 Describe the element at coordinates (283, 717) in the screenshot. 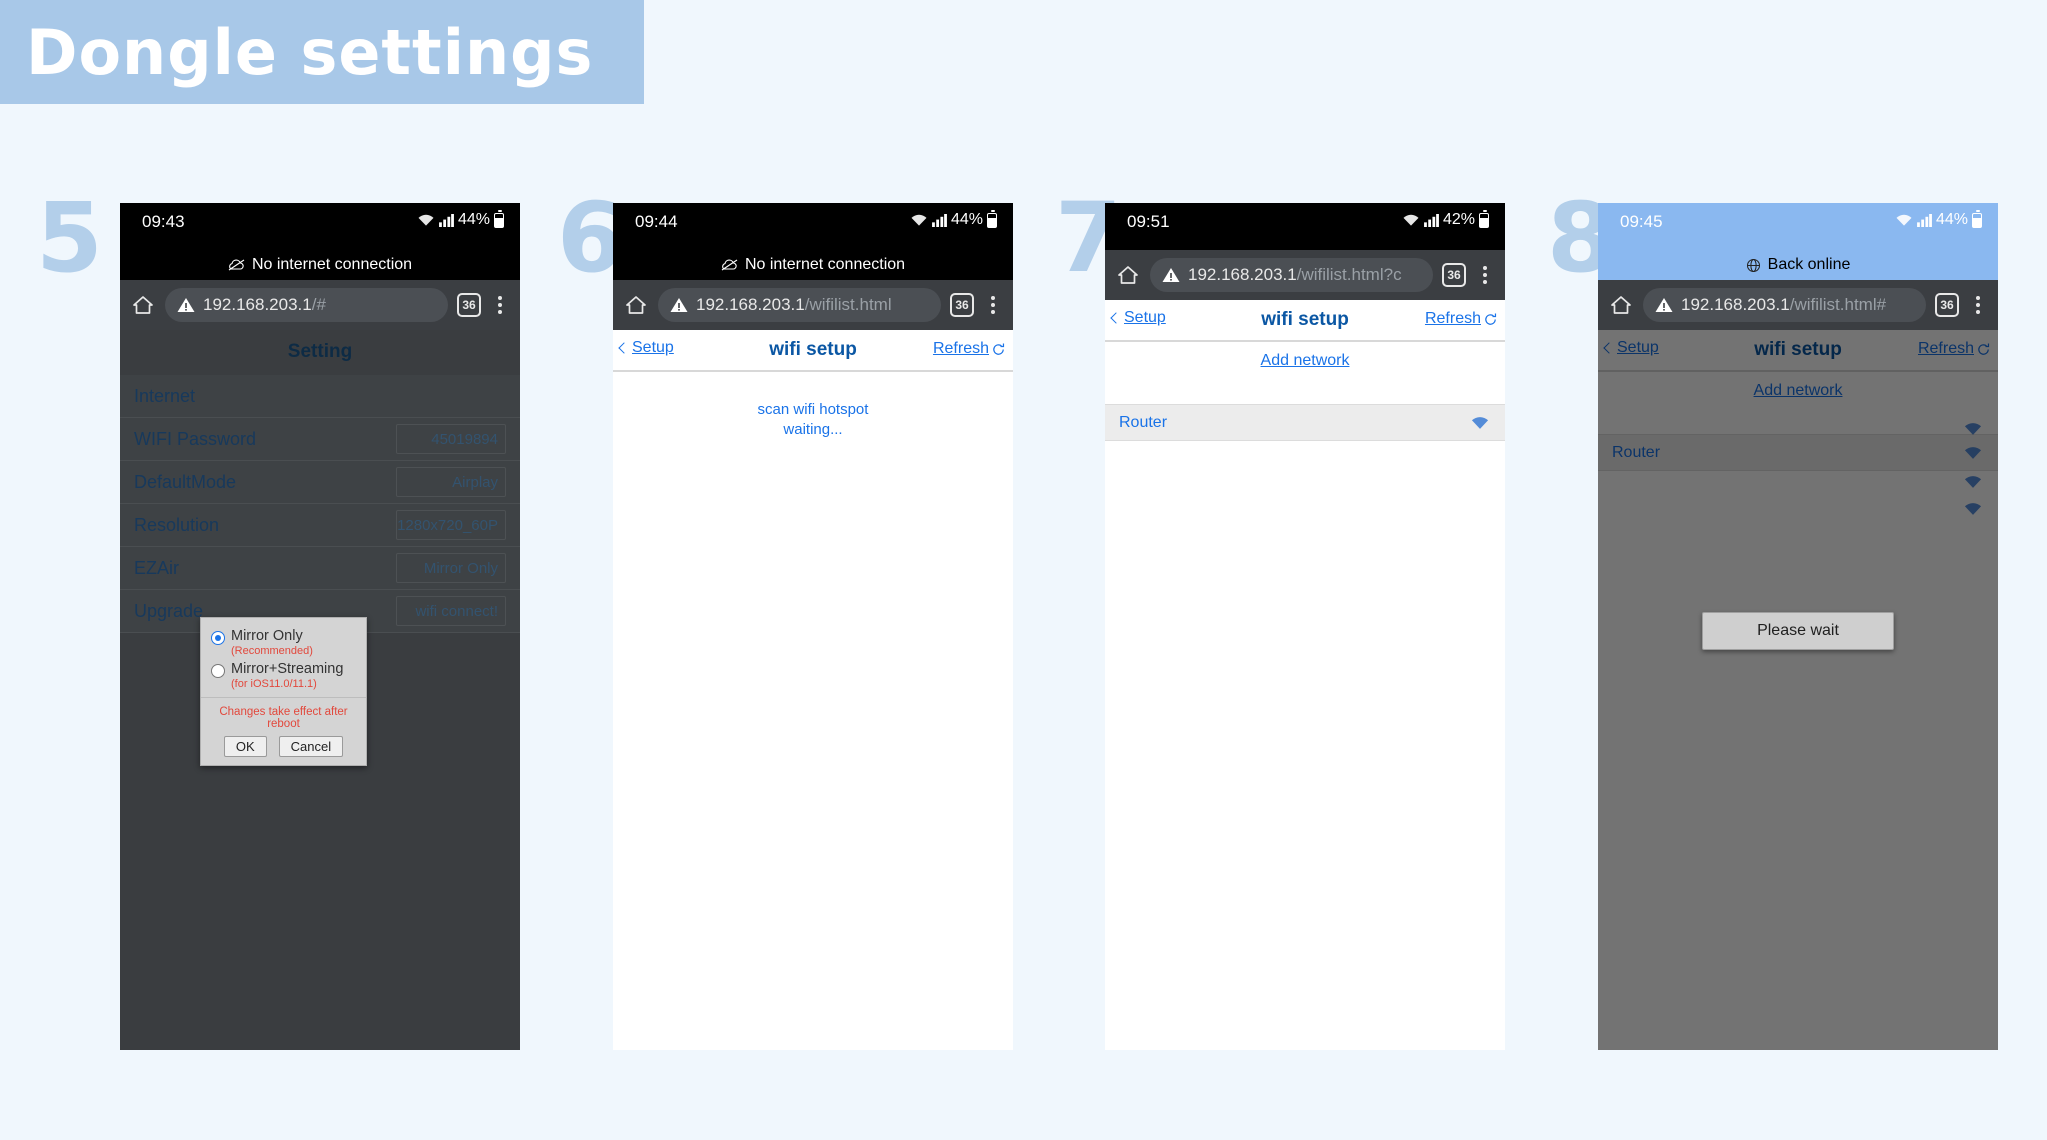

I see `dialog-reboot-note: Changes take effect after reboot` at that location.